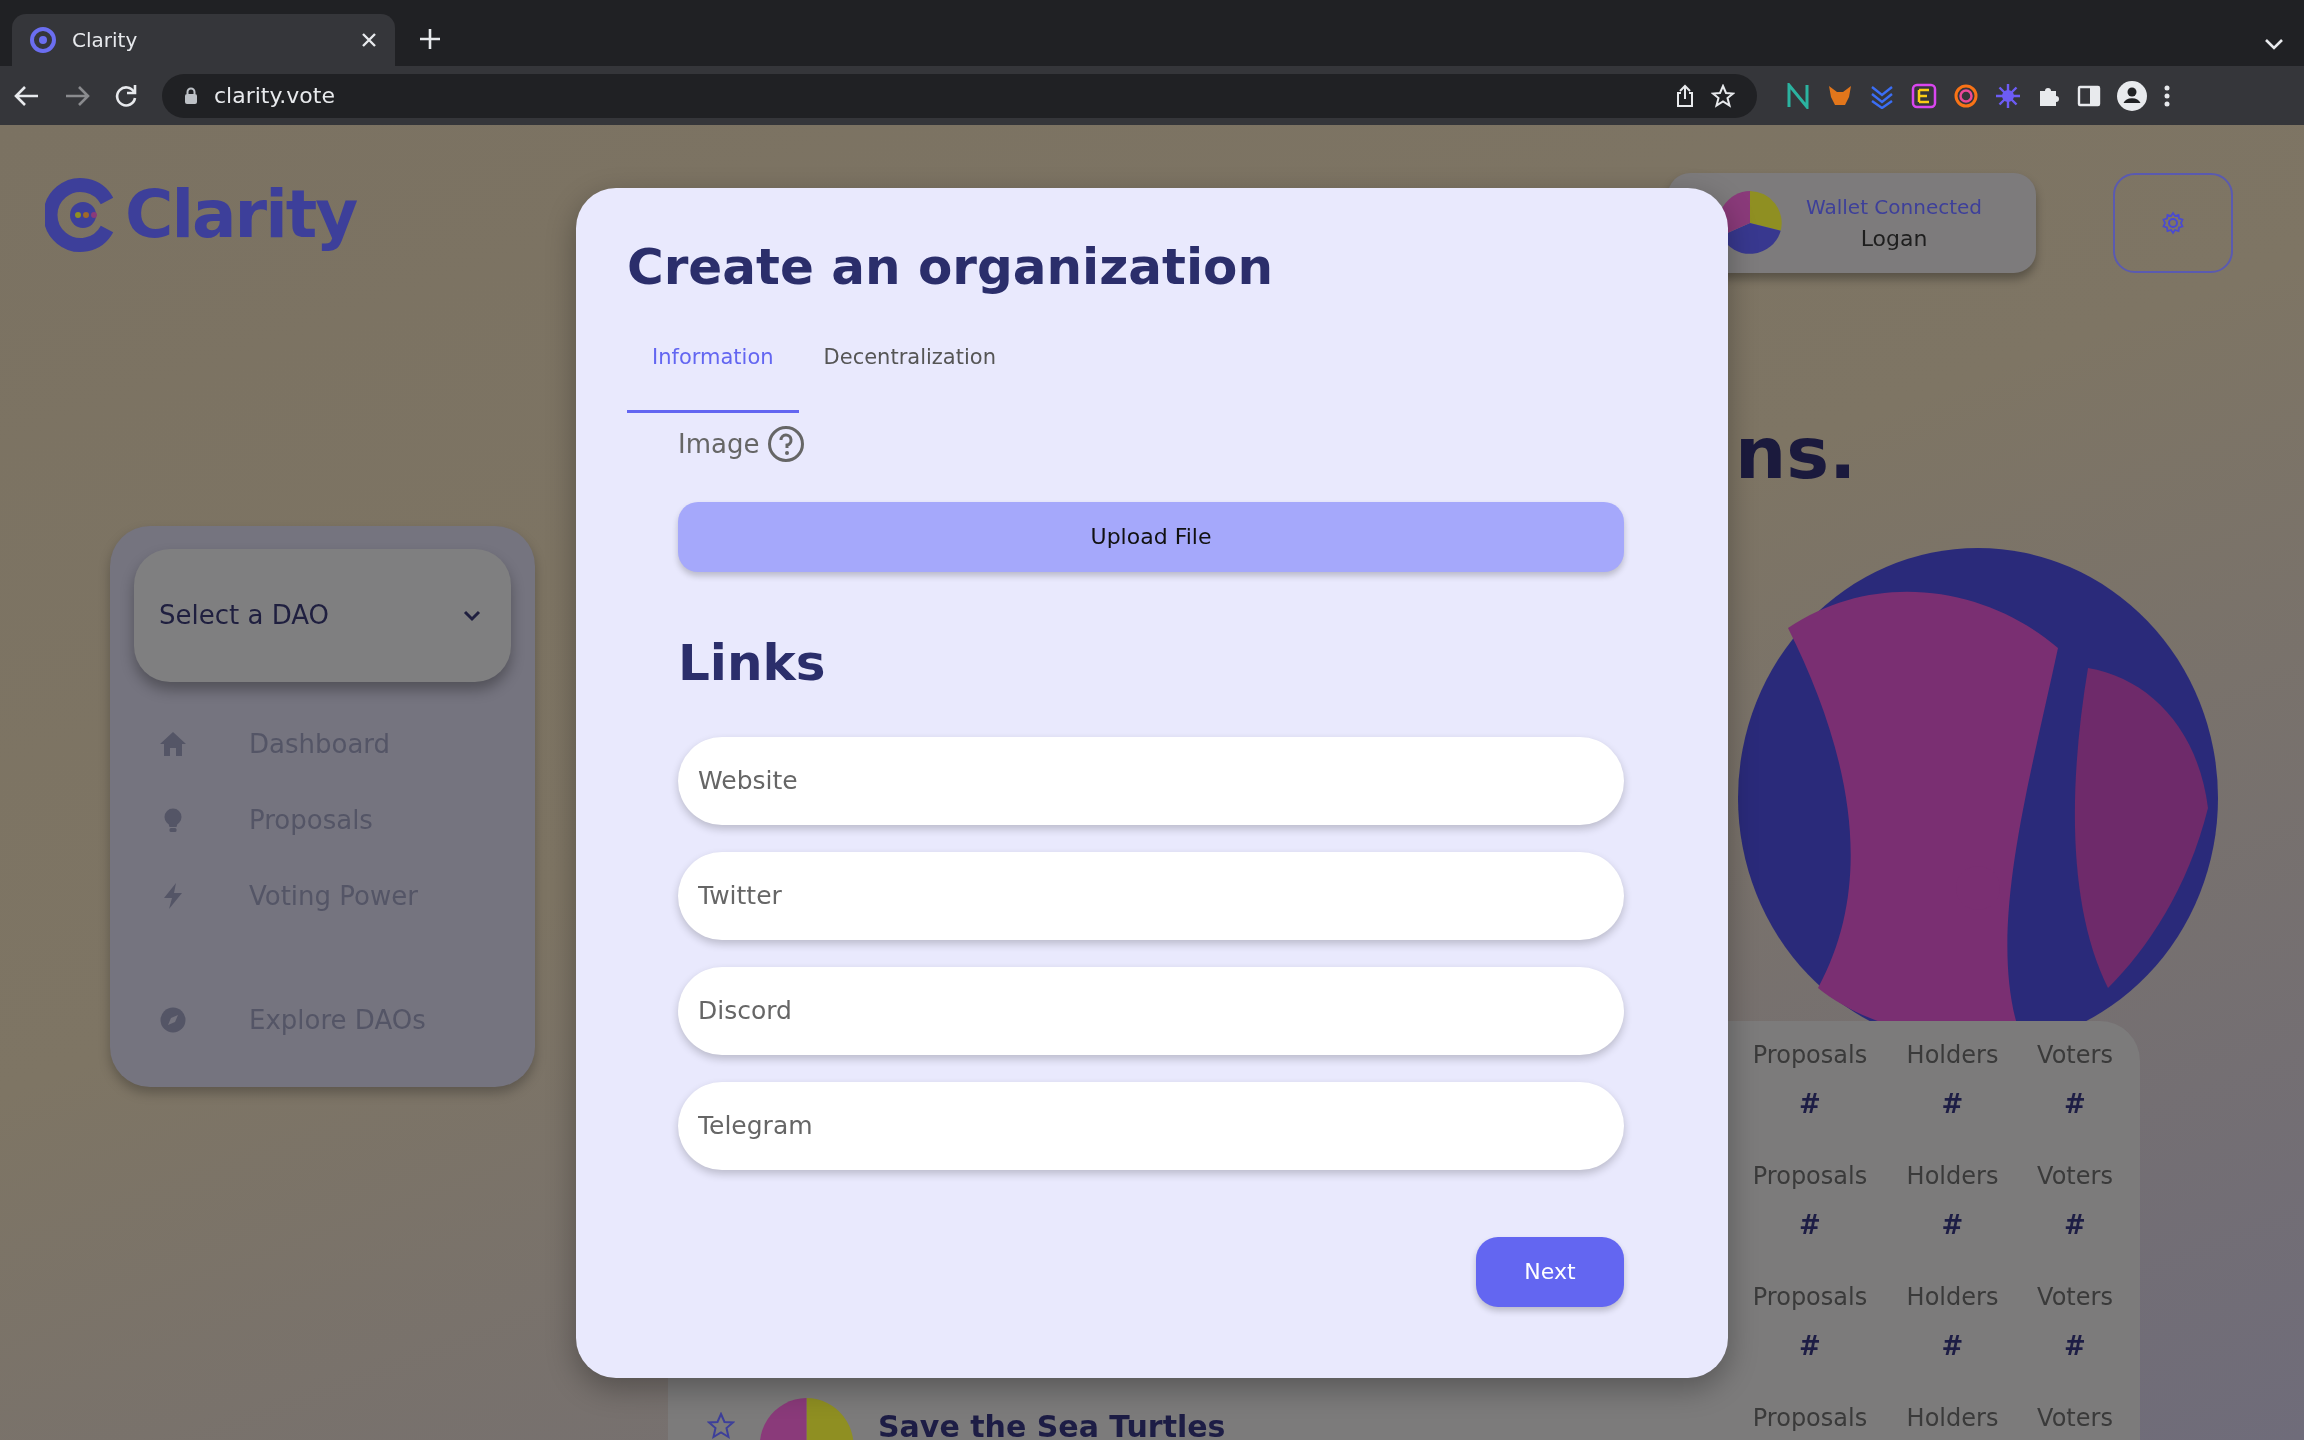  I want to click on chevron-down-icon, so click(472, 615).